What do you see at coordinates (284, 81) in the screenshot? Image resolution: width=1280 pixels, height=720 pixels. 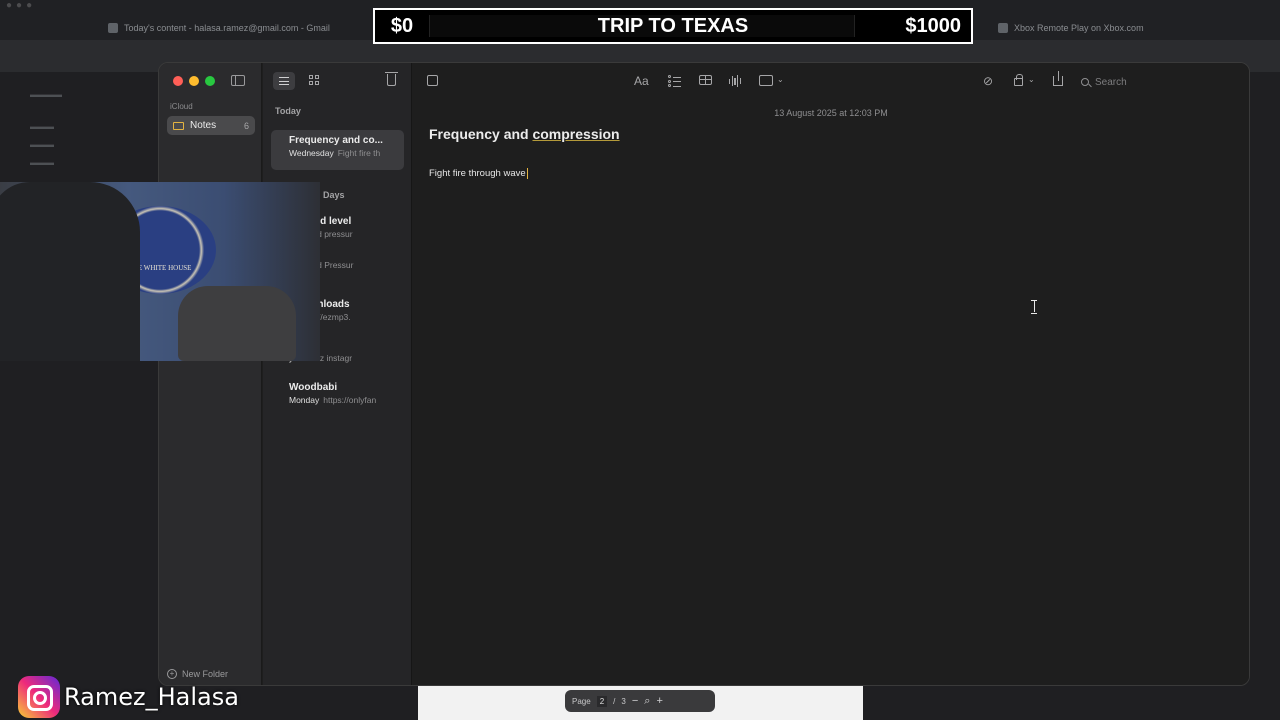 I see `list-view-icon` at bounding box center [284, 81].